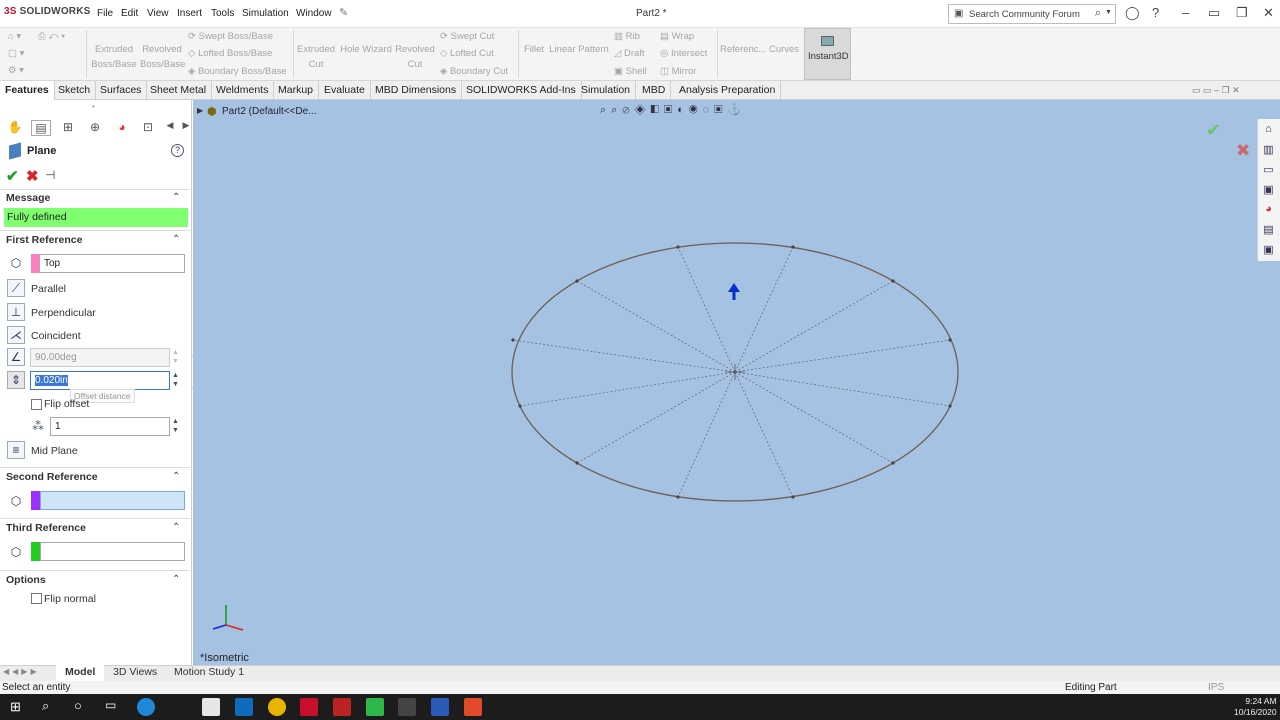 The image size is (1280, 720). What do you see at coordinates (230, 36) in the screenshot?
I see `swept-boss-button: ⟳ Swept Boss/Base` at bounding box center [230, 36].